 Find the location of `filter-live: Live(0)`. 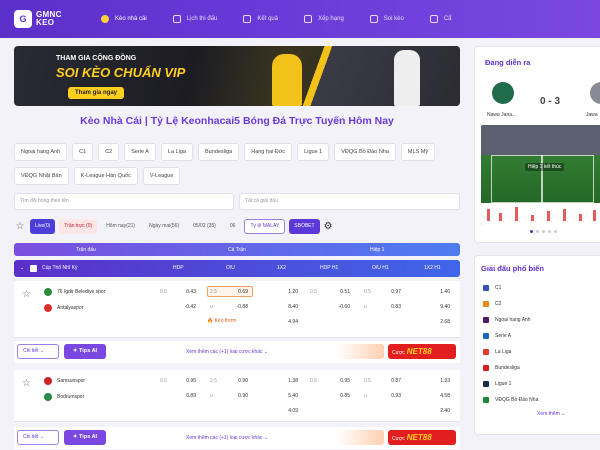

filter-live: Live(0) is located at coordinates (43, 226).